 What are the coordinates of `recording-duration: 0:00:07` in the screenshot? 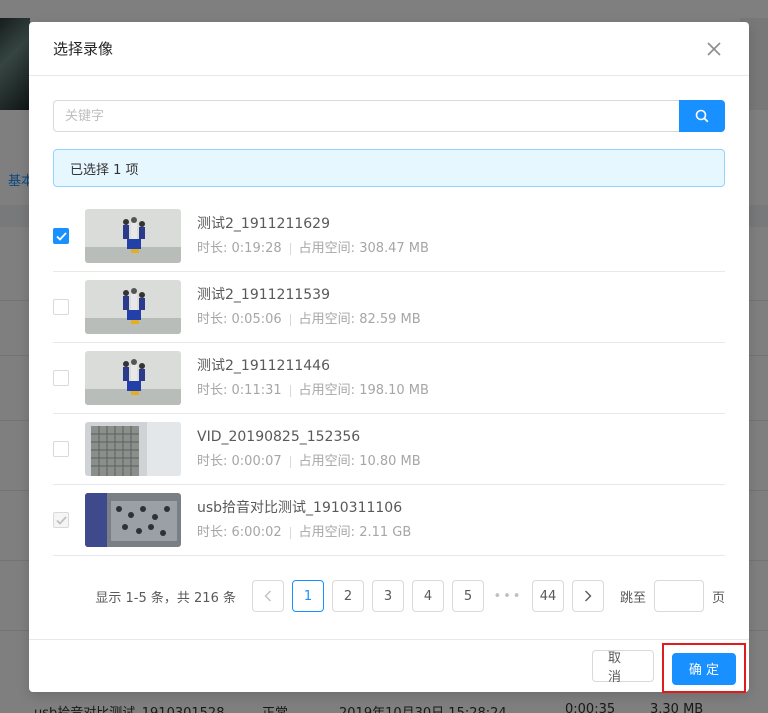 It's located at (256, 461).